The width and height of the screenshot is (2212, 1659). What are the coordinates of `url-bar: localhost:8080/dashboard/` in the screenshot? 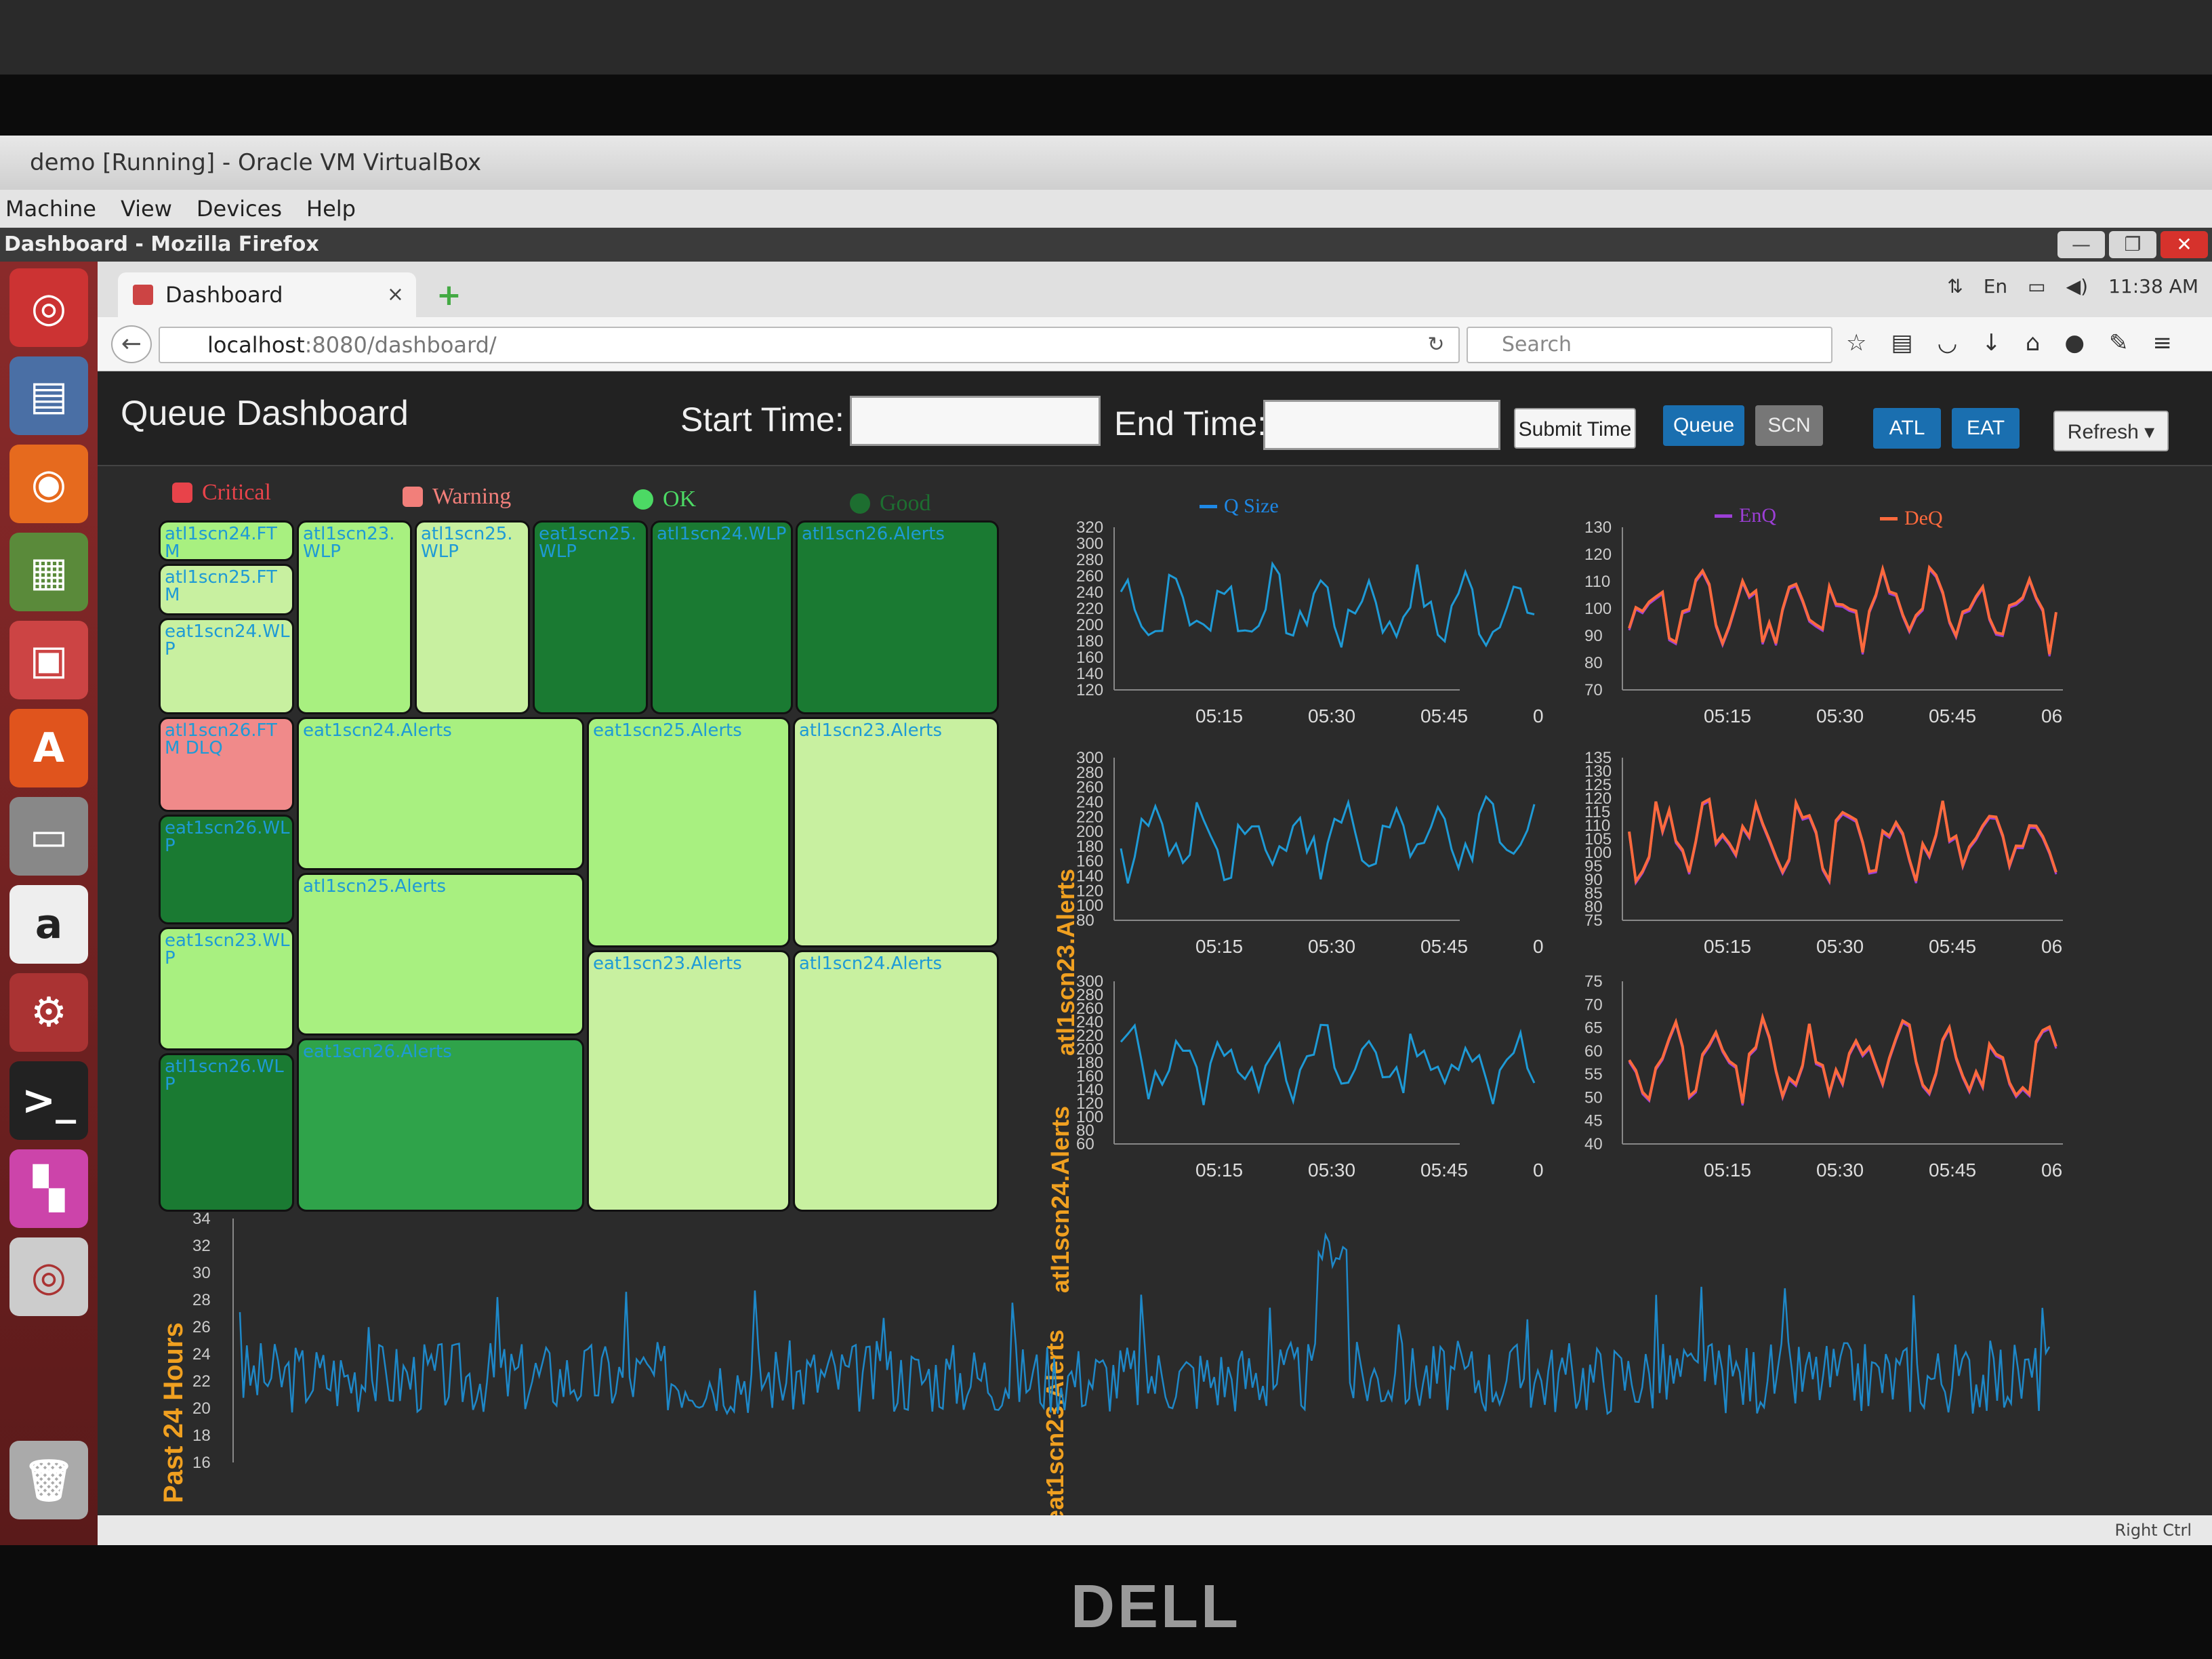 It's located at (809, 345).